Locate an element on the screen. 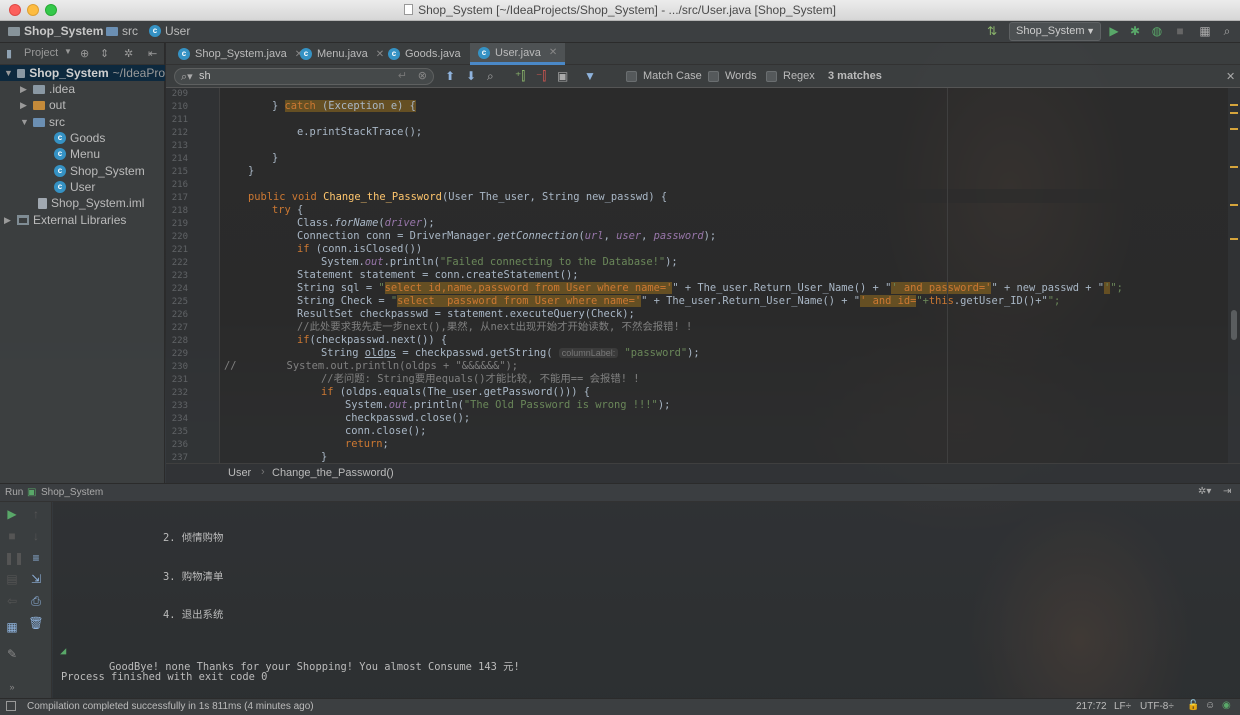  previous-occurrence-icon: ⬆ is located at coordinates (450, 76).